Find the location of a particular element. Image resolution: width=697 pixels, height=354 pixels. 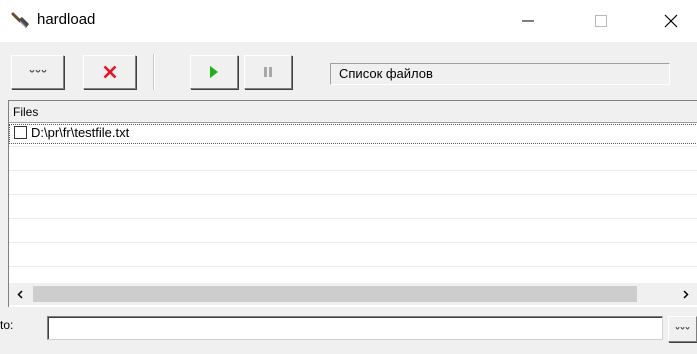

chevron-left-icon is located at coordinates (20, 294).